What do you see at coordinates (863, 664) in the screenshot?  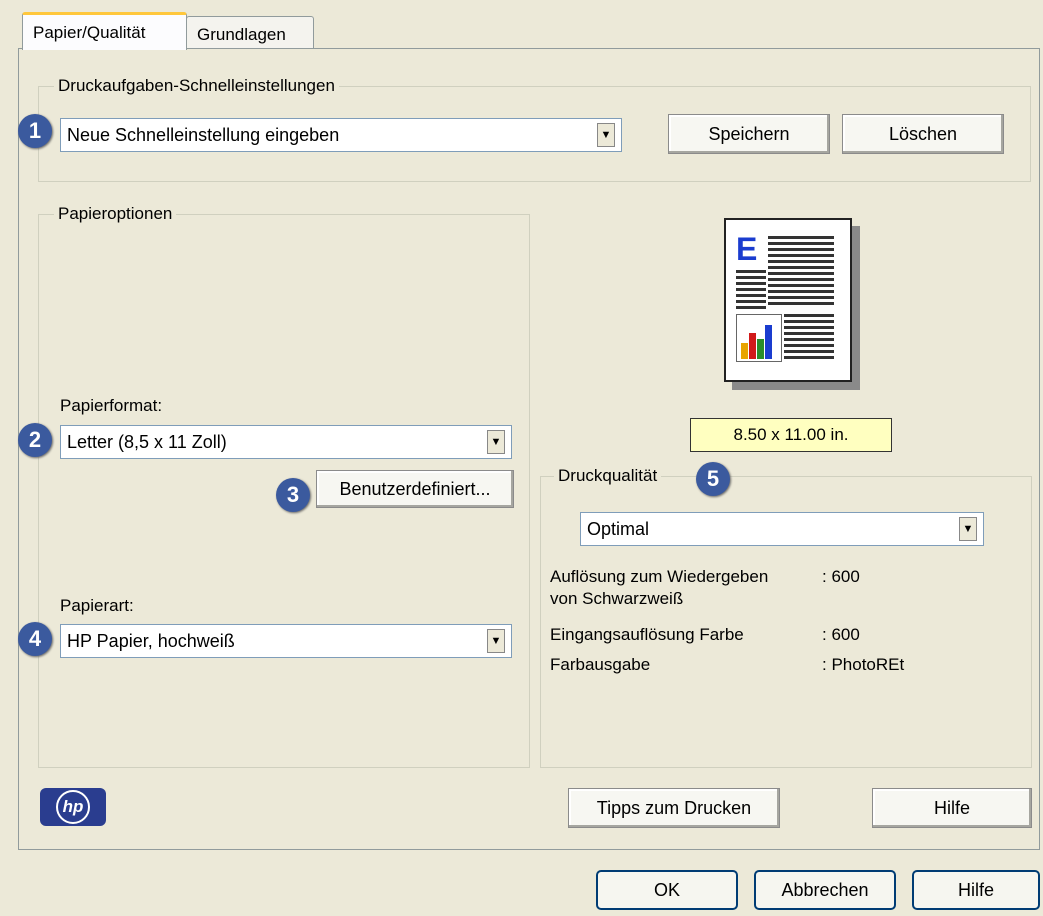 I see `color-output-value: : PhotoREt` at bounding box center [863, 664].